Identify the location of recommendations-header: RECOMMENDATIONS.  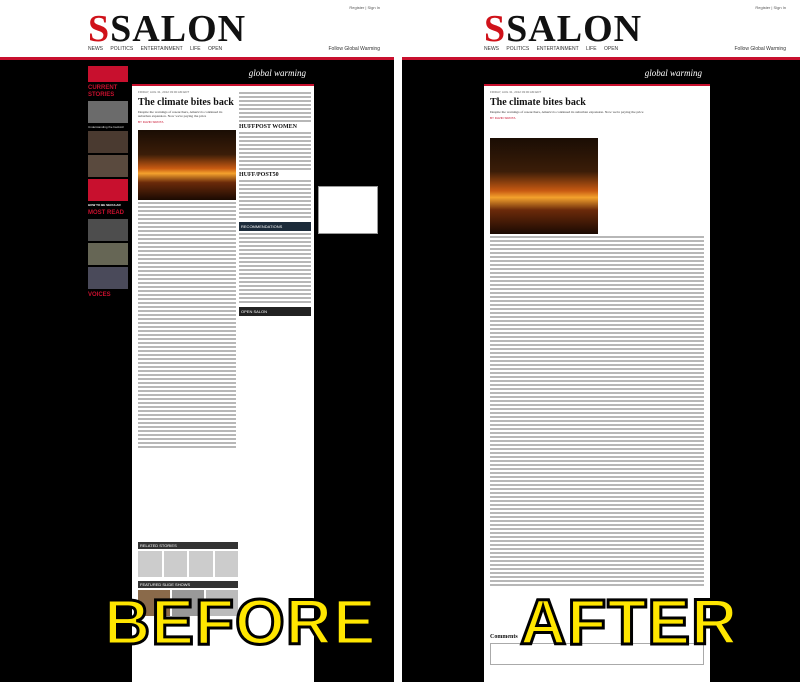
(275, 226).